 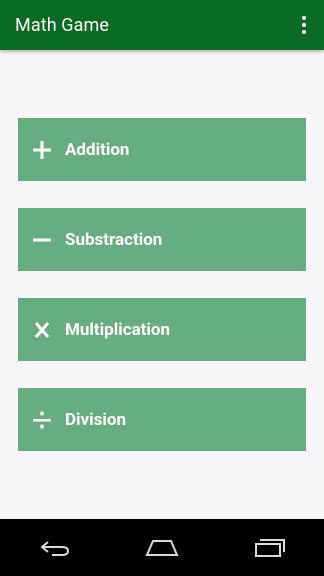 I want to click on addition-button: Addition, so click(x=162, y=149).